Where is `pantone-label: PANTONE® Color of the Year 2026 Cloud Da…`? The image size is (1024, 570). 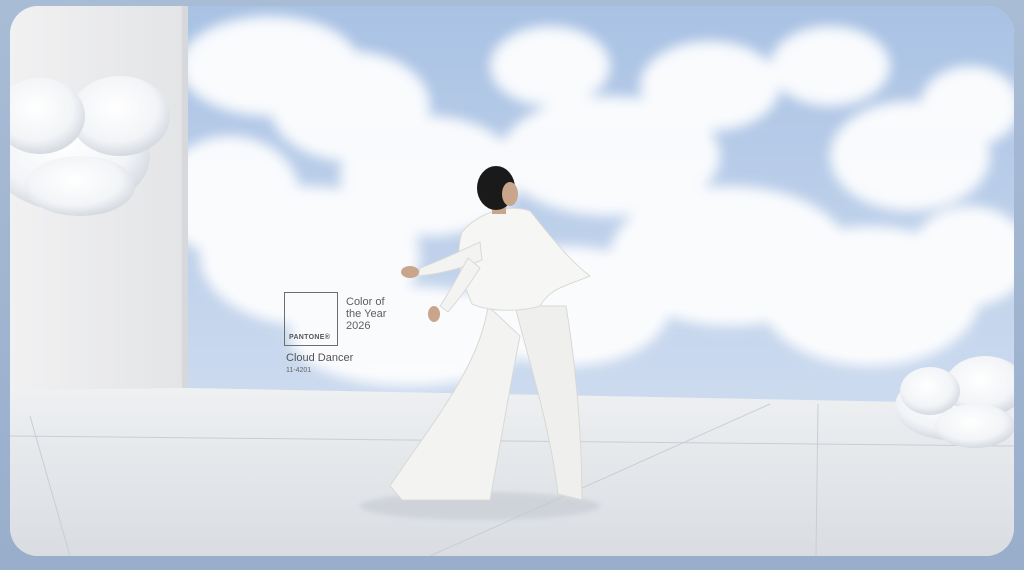 pantone-label: PANTONE® Color of the Year 2026 Cloud Da… is located at coordinates (349, 337).